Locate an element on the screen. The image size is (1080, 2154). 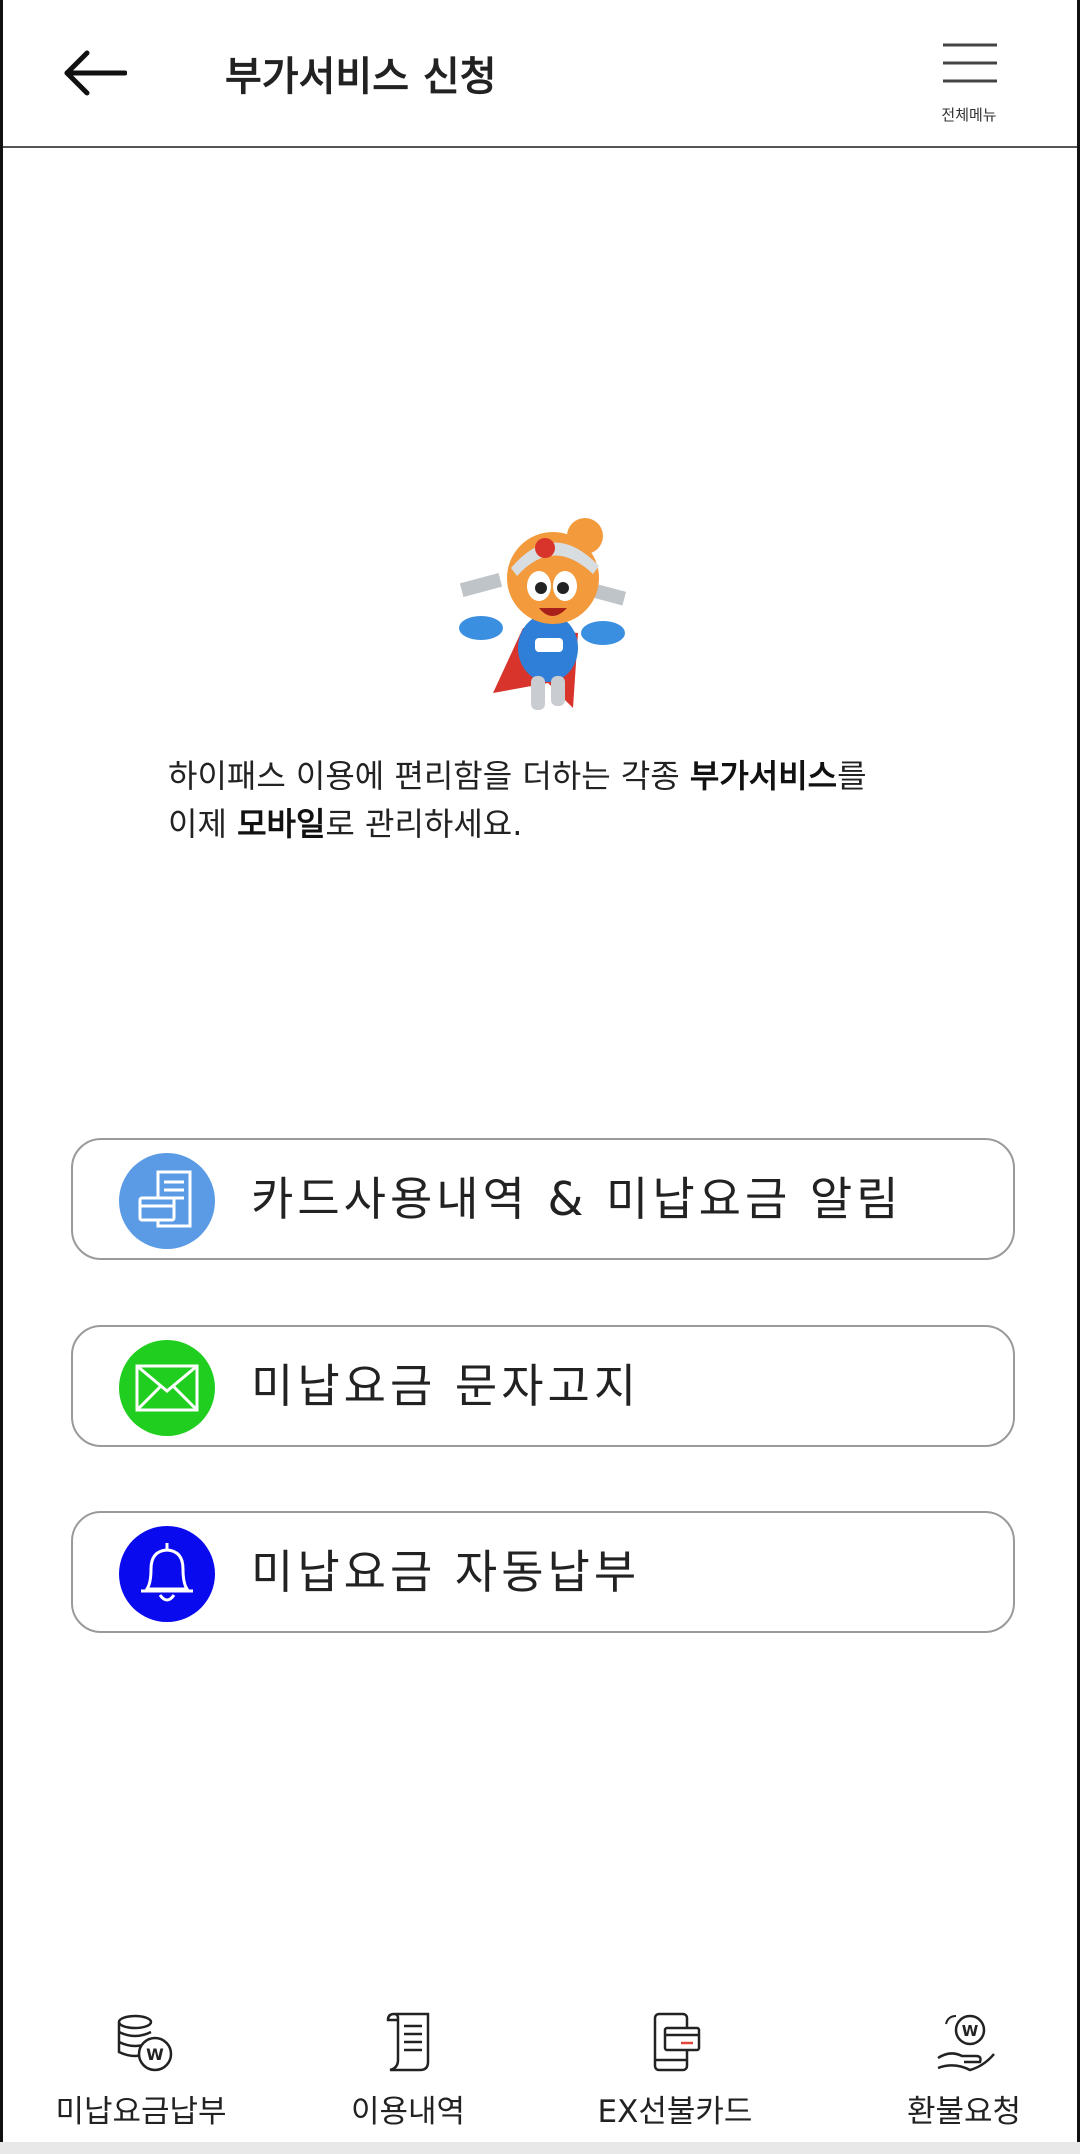
unpaid-sms-notice-button: 미납요금 문자고지 is located at coordinates (543, 1386).